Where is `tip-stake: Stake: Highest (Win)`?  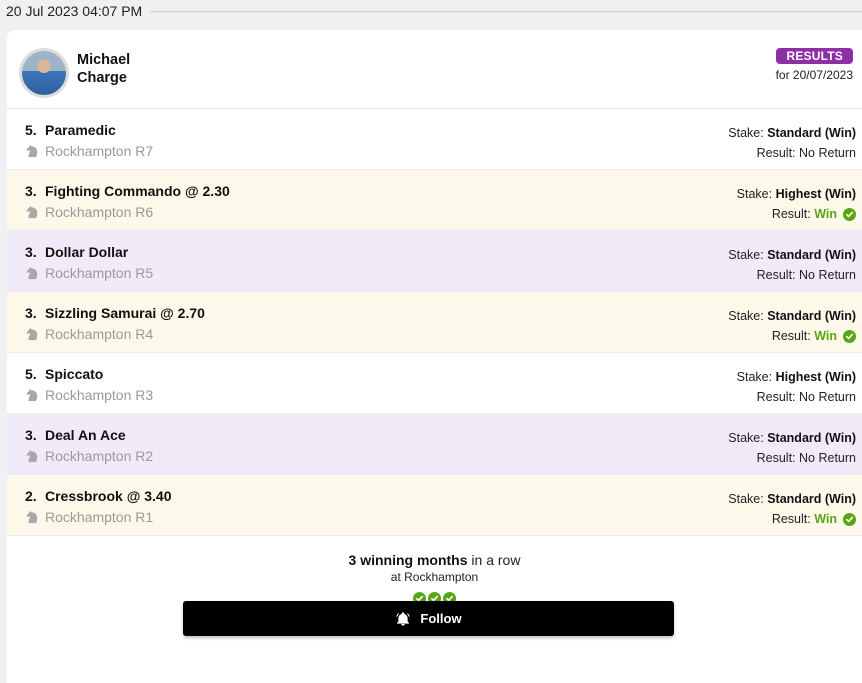 tip-stake: Stake: Highest (Win) is located at coordinates (796, 377).